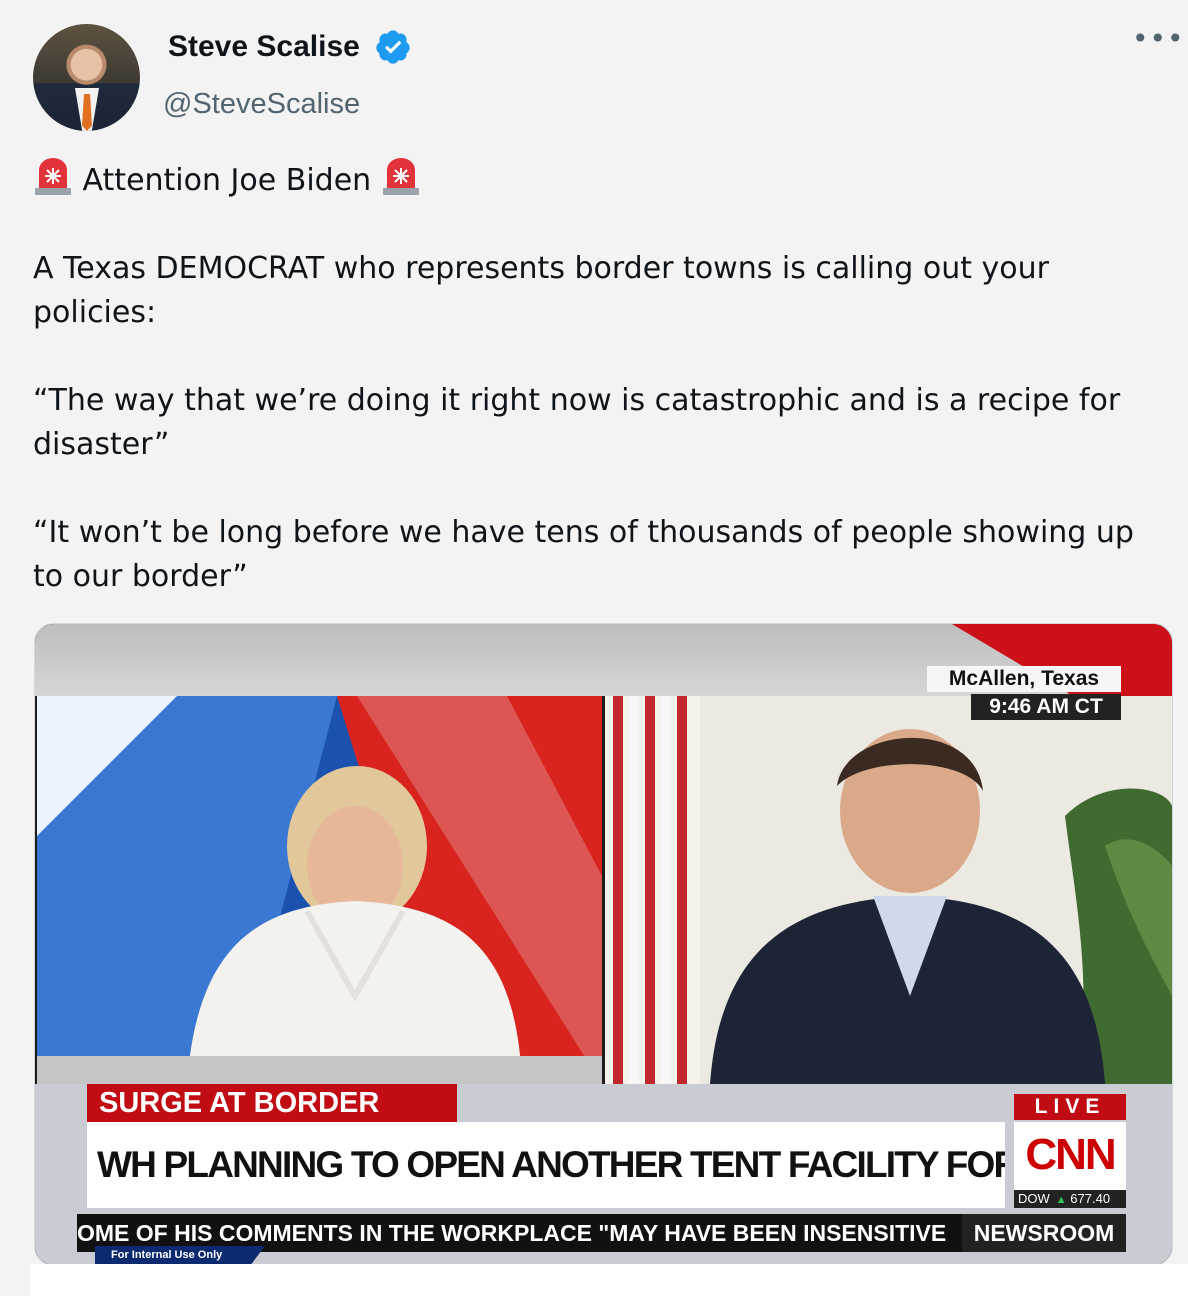  Describe the element at coordinates (1090, 1198) in the screenshot. I see `dow-value: 677.40` at that location.